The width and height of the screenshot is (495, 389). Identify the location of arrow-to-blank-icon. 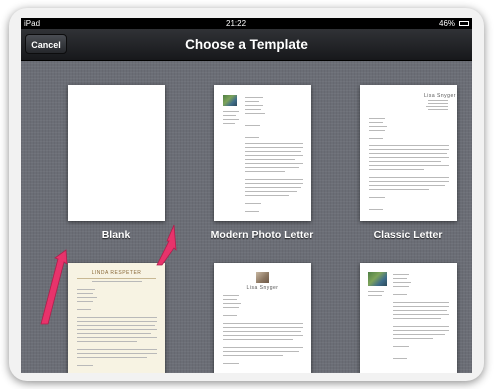
(166, 245).